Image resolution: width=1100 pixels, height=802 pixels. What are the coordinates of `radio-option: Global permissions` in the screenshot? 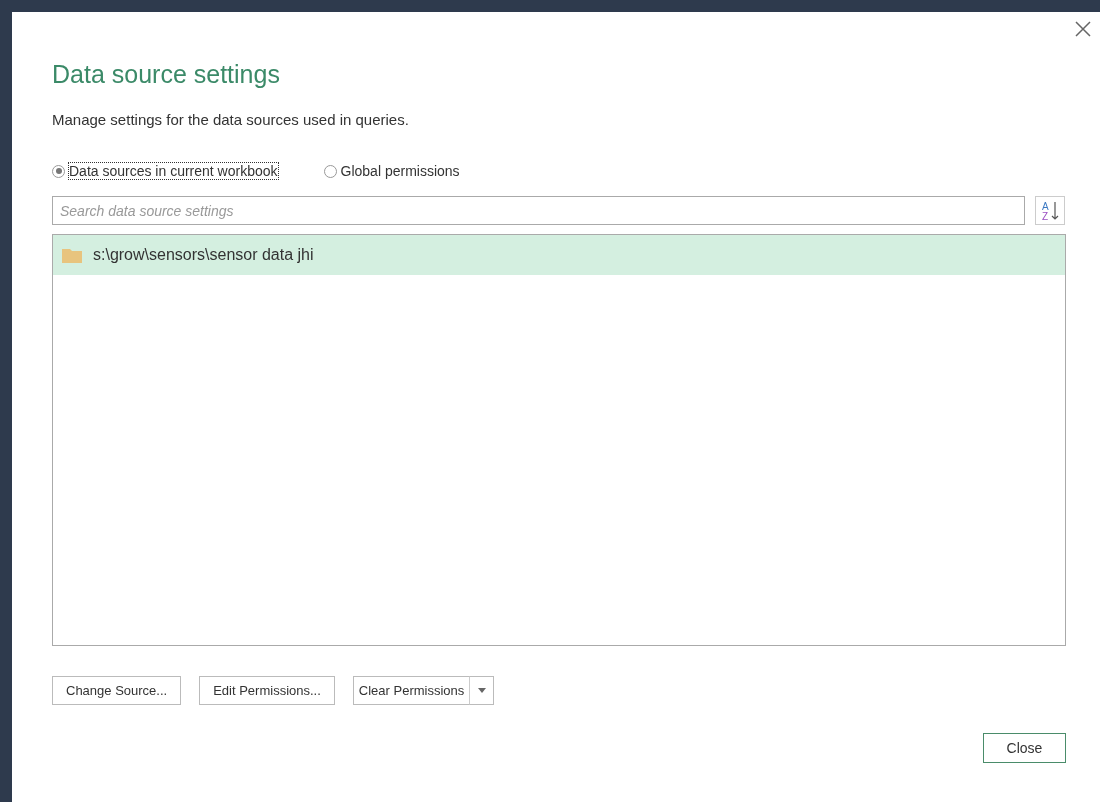 It's located at (391, 171).